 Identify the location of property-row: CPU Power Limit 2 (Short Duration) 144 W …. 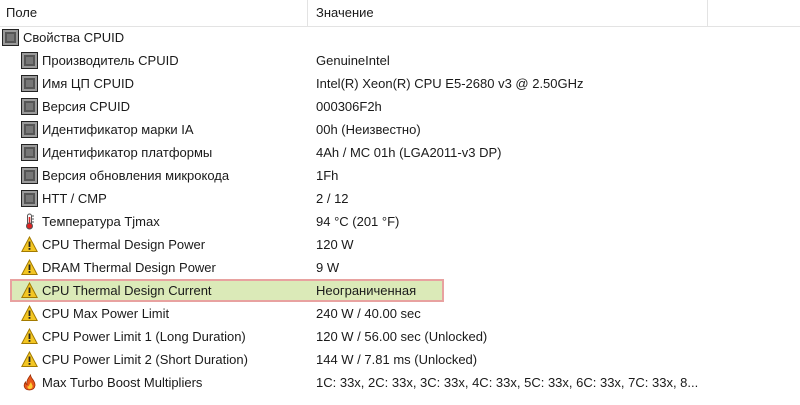
(400, 359).